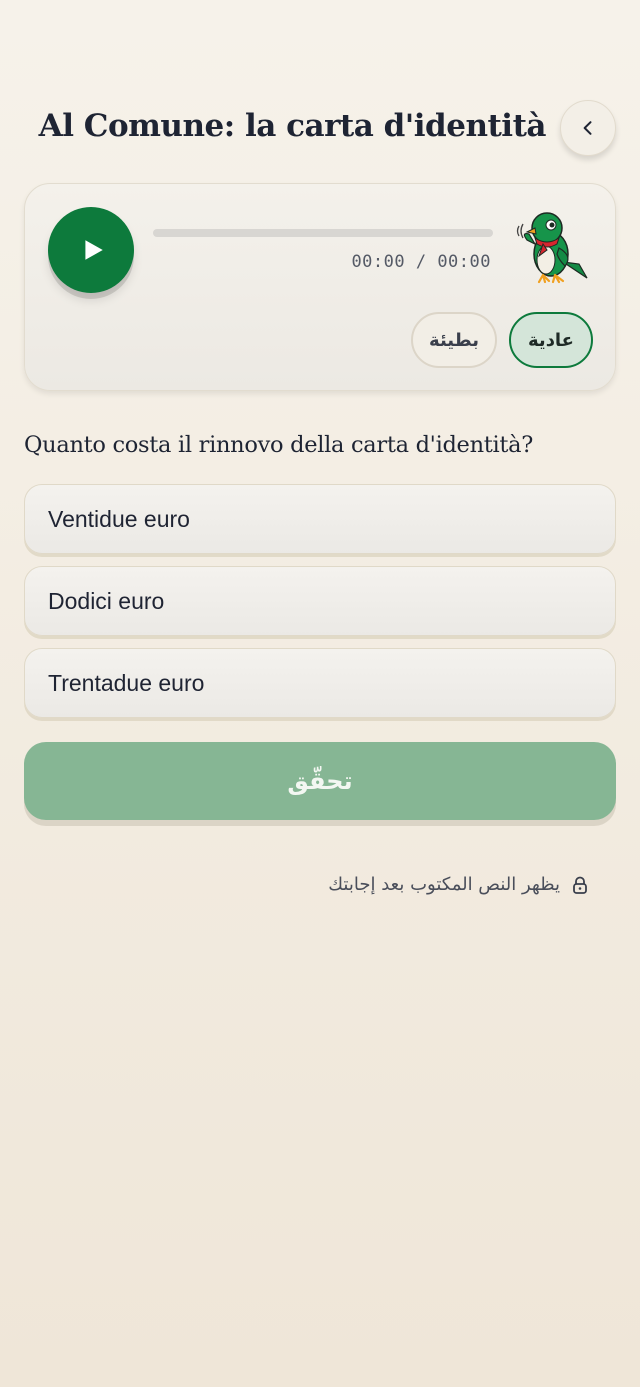 The image size is (640, 1387). What do you see at coordinates (552, 248) in the screenshot?
I see `bird-mascot-icon` at bounding box center [552, 248].